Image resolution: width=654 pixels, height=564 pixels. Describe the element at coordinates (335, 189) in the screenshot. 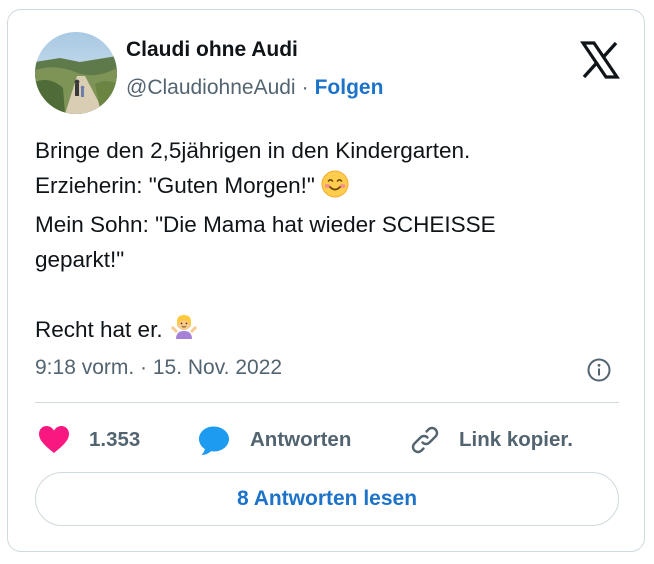

I see `smiling-face-emoji` at that location.